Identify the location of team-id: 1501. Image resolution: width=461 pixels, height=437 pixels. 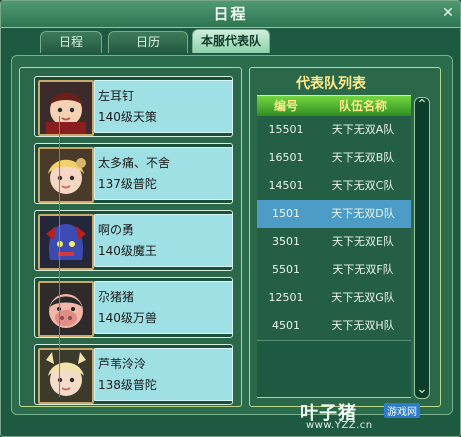
(286, 213).